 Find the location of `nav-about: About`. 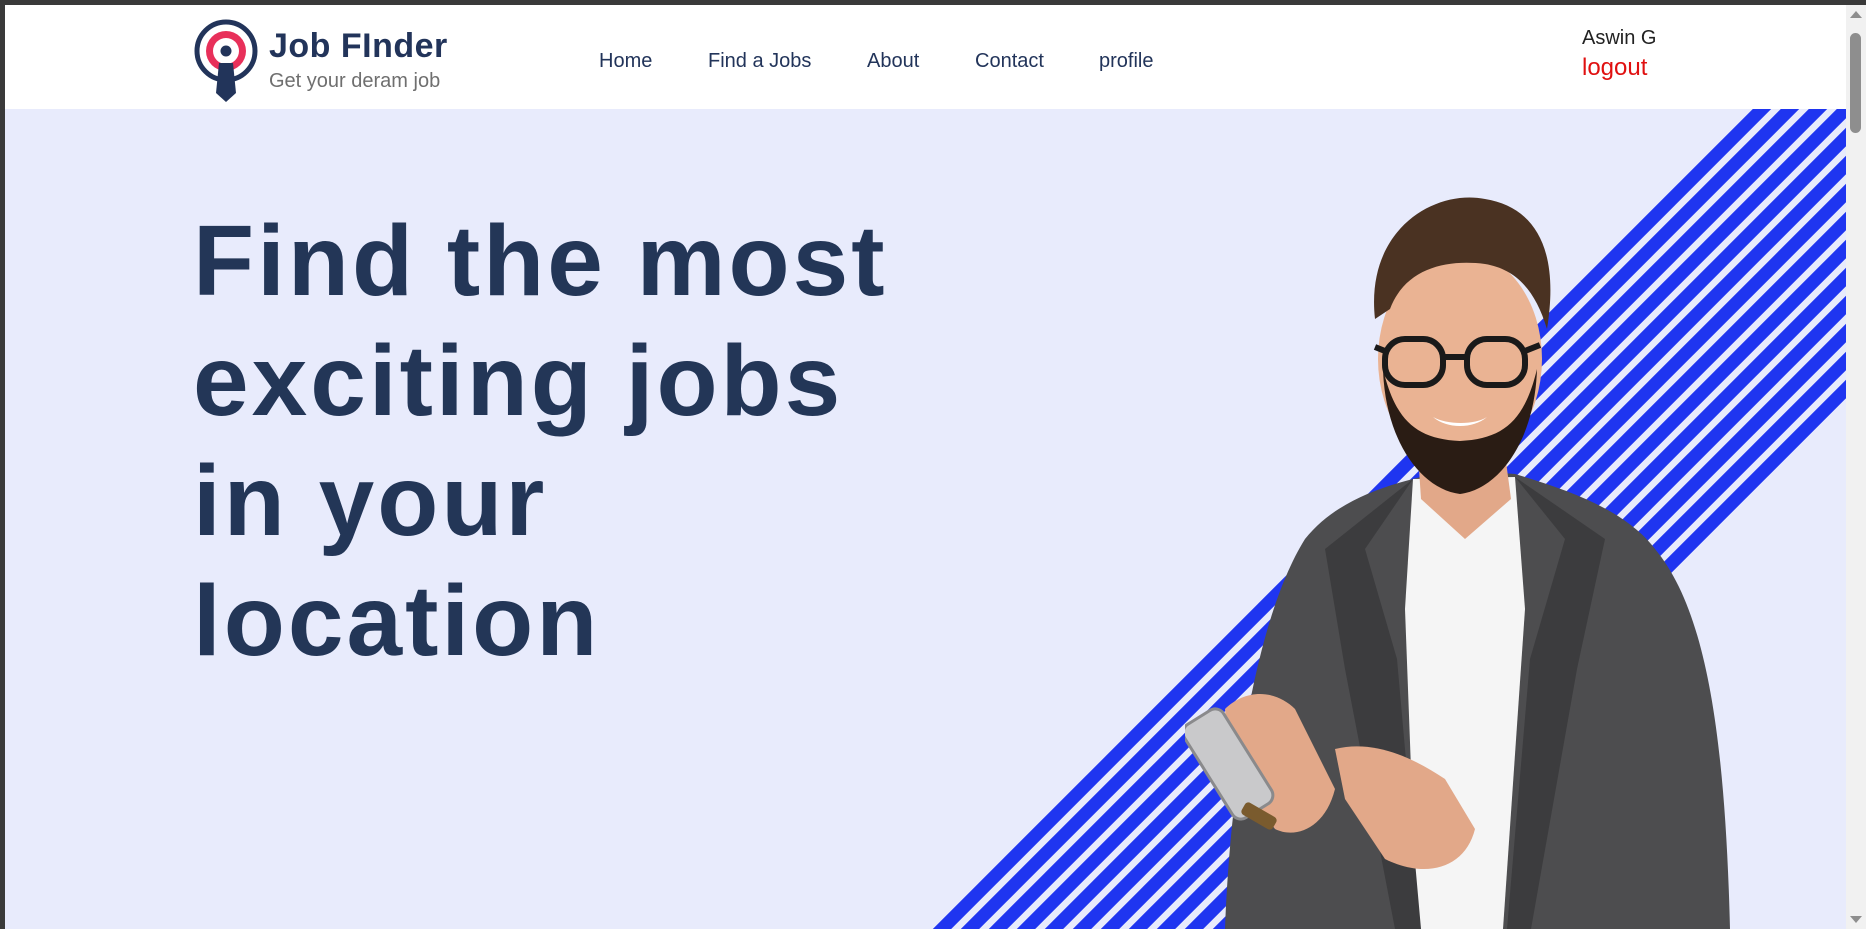

nav-about: About is located at coordinates (893, 61).